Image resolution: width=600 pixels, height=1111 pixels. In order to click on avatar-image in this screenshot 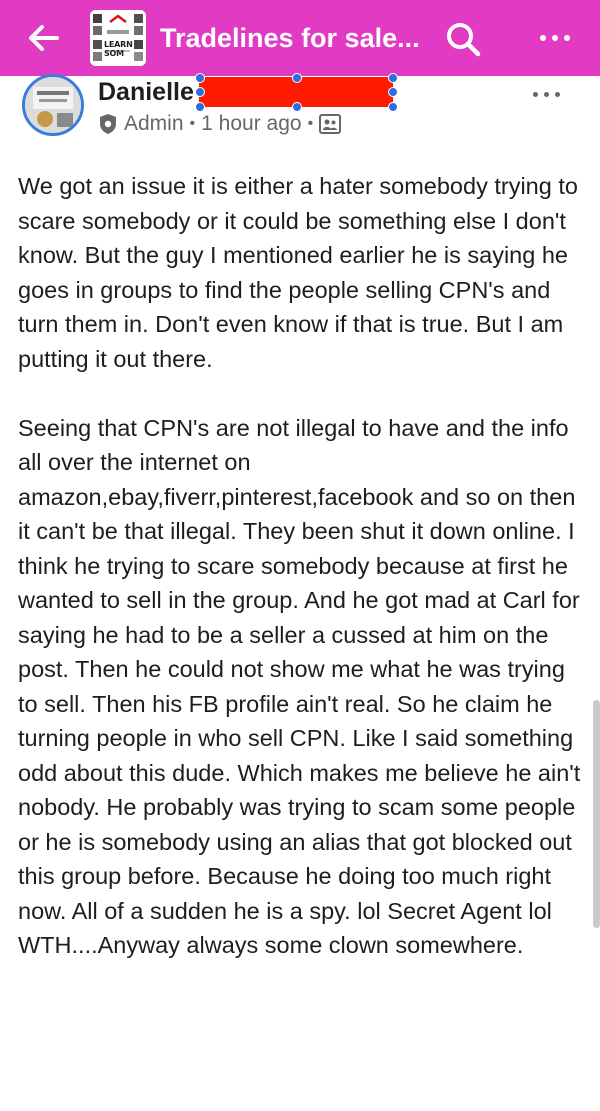, I will do `click(53, 105)`.